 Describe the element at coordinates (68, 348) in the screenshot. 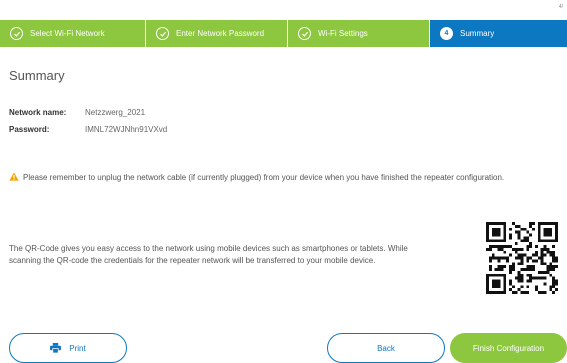

I see `print-button: Print` at that location.